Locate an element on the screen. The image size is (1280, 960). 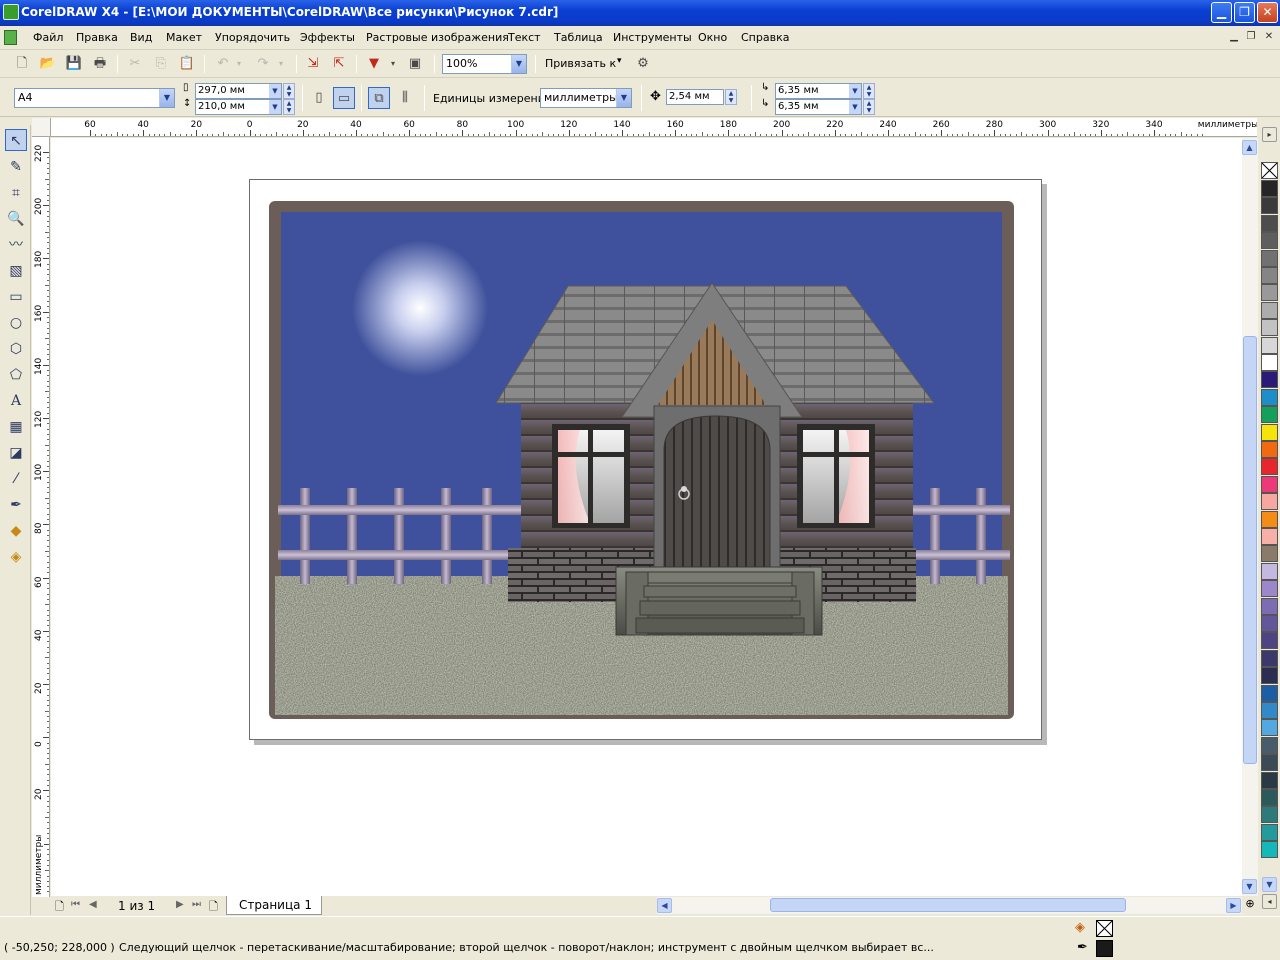
snap-to-dropdown-icon: ▾ is located at coordinates (619, 61).